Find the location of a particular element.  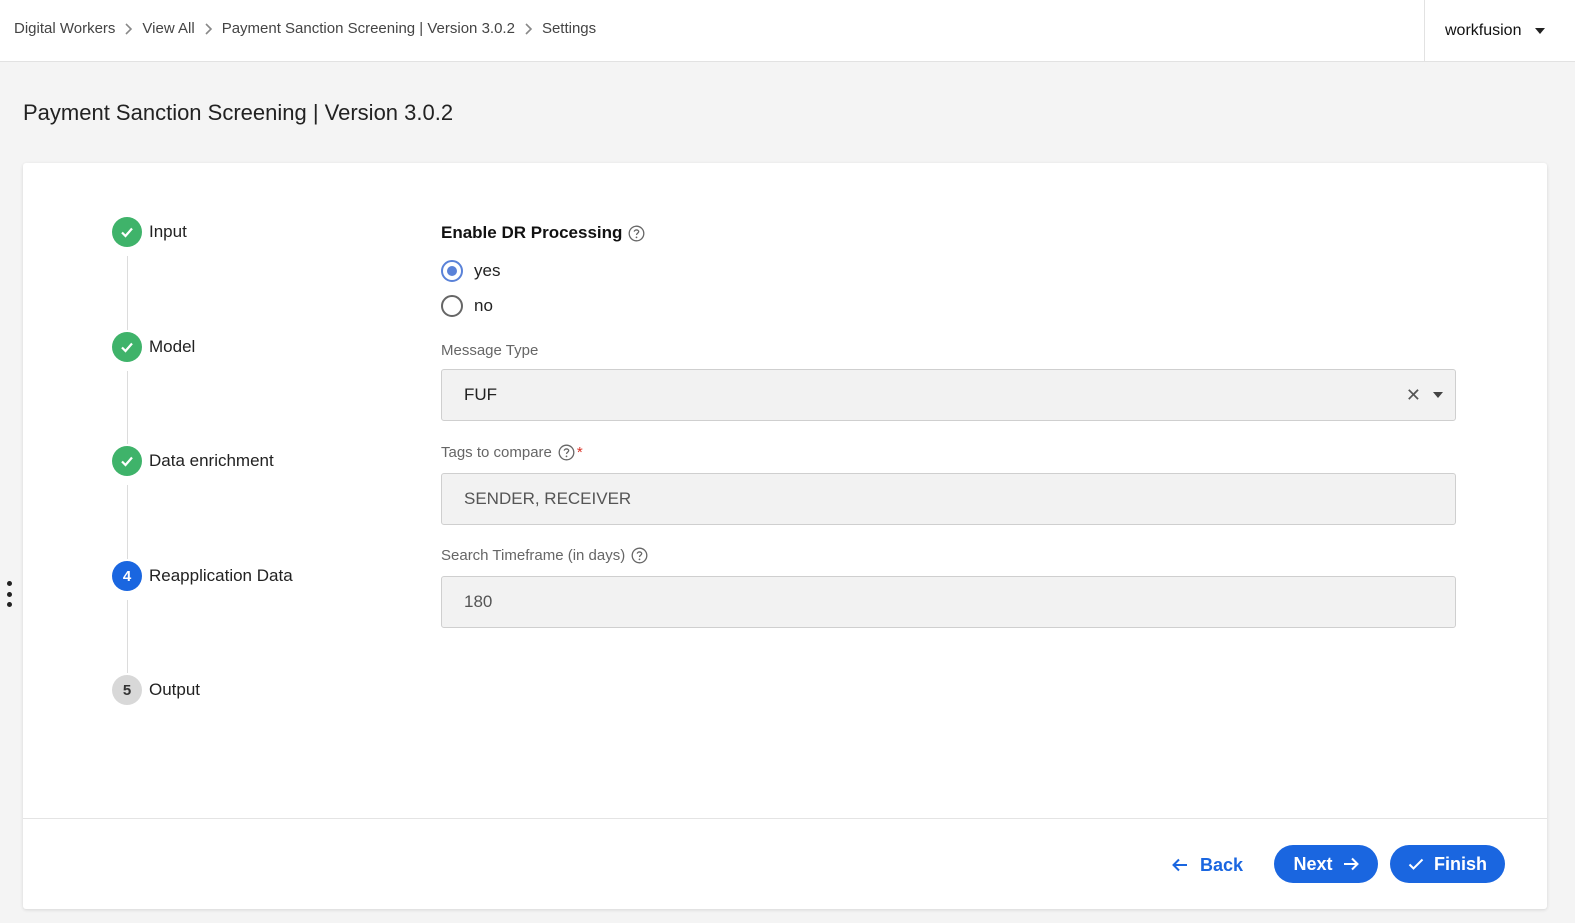

tags-label-text: Tags to compare is located at coordinates (496, 452).